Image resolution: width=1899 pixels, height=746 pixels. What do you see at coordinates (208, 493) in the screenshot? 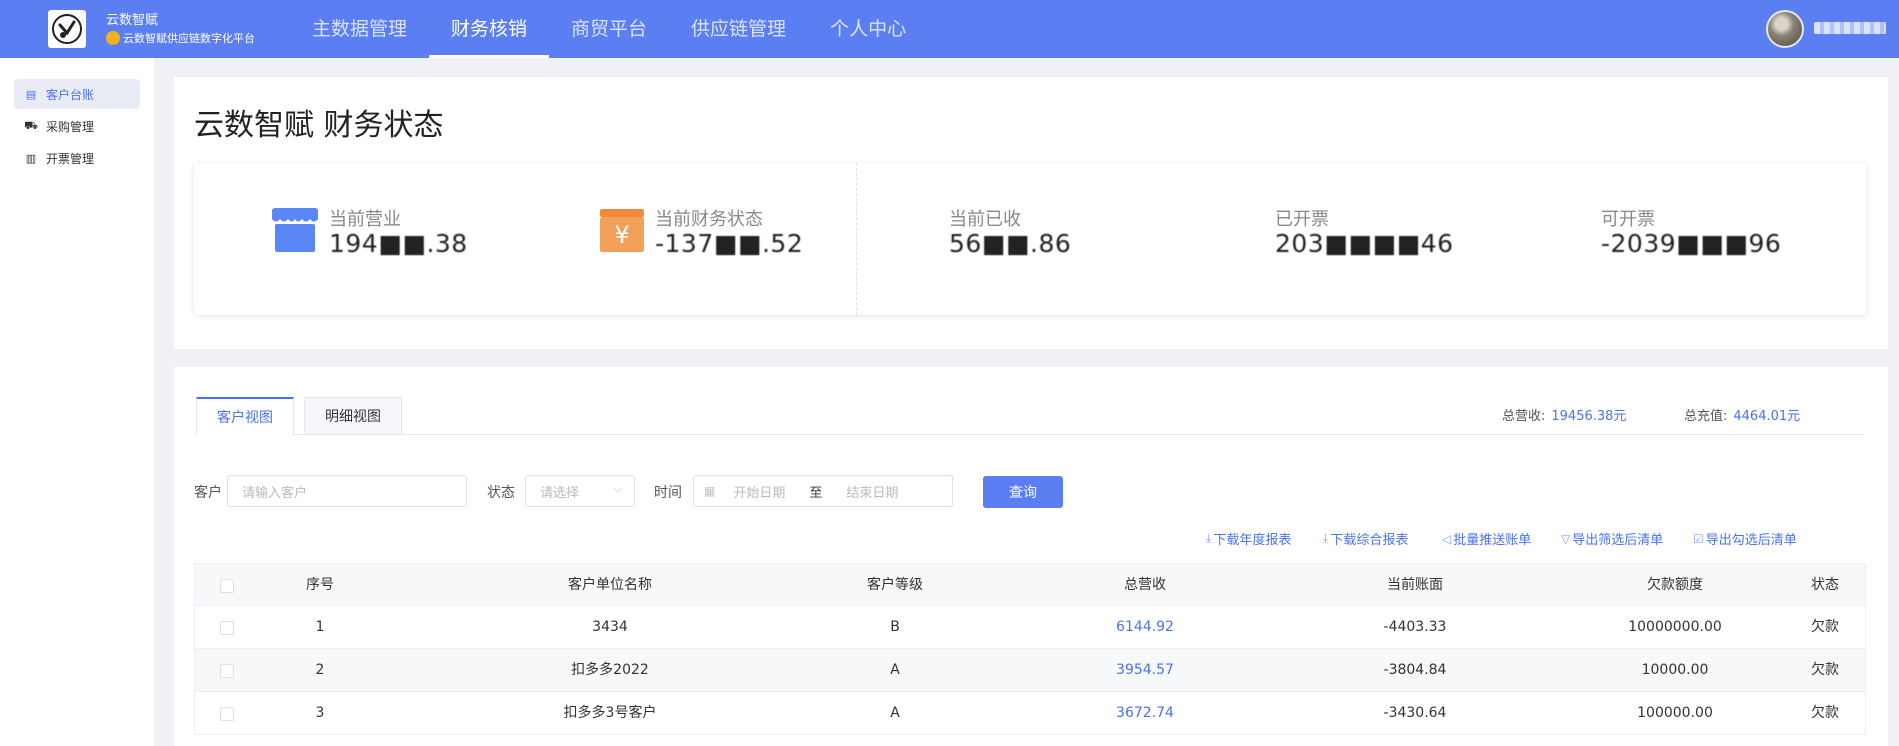
I see `customer-filter-label: 客户` at bounding box center [208, 493].